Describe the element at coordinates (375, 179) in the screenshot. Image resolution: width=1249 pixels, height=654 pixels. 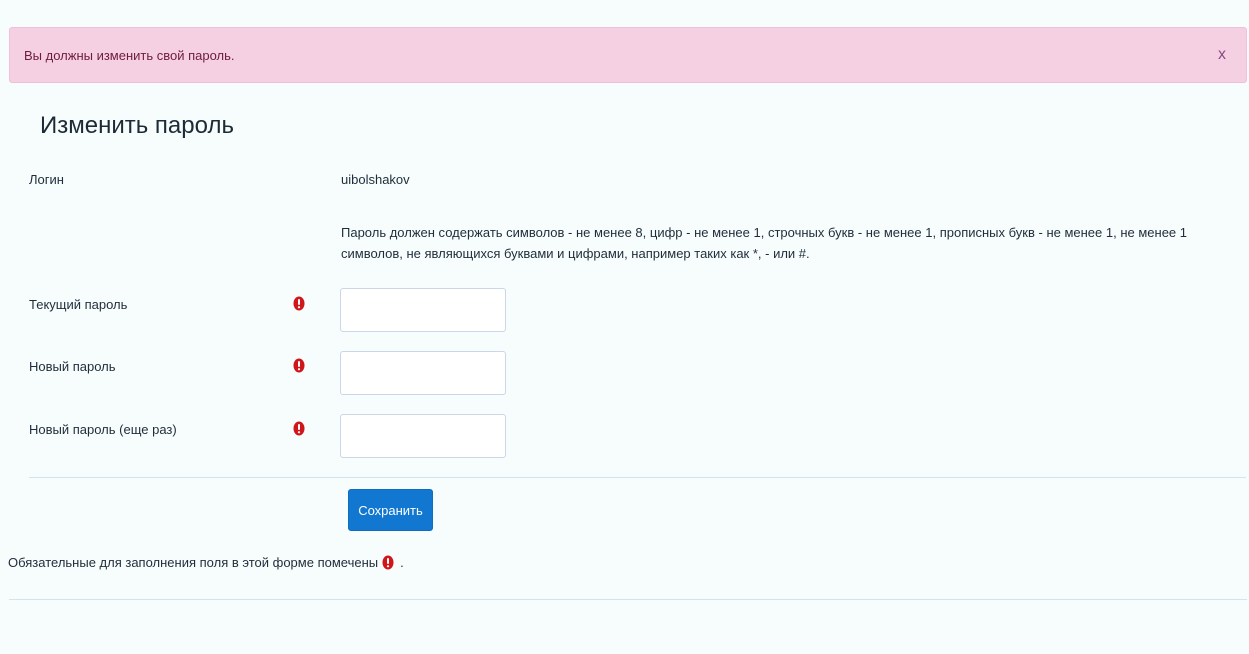
I see `login-value: uibolshakov` at that location.